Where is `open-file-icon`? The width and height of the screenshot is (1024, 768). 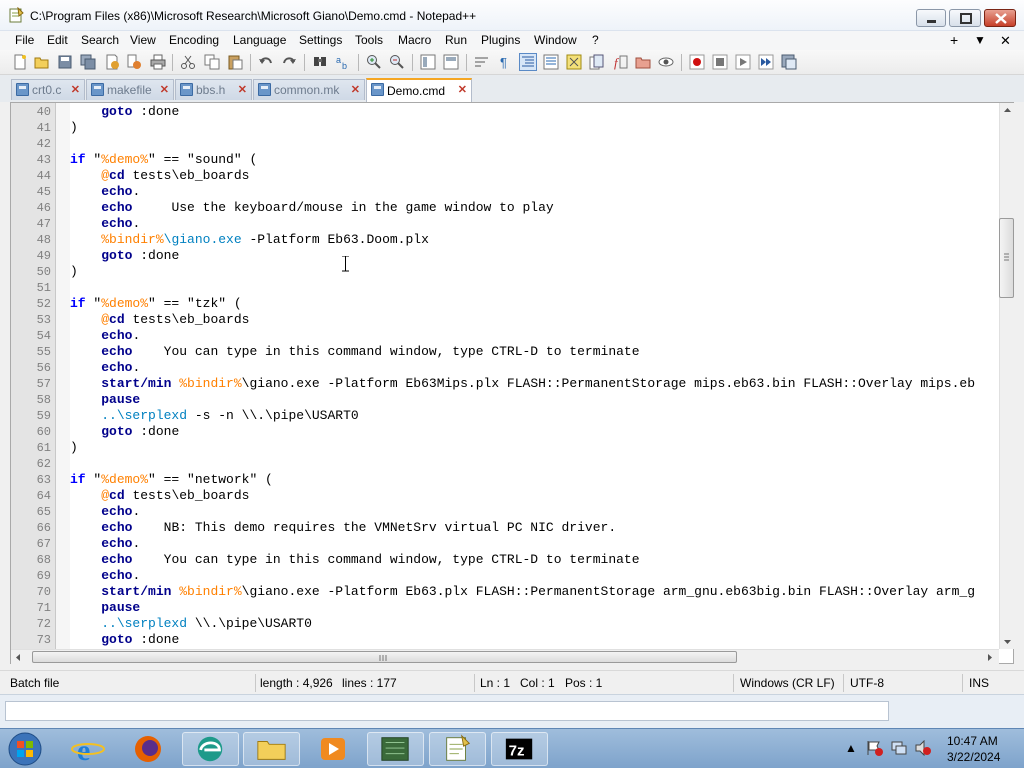
open-file-icon is located at coordinates (42, 62).